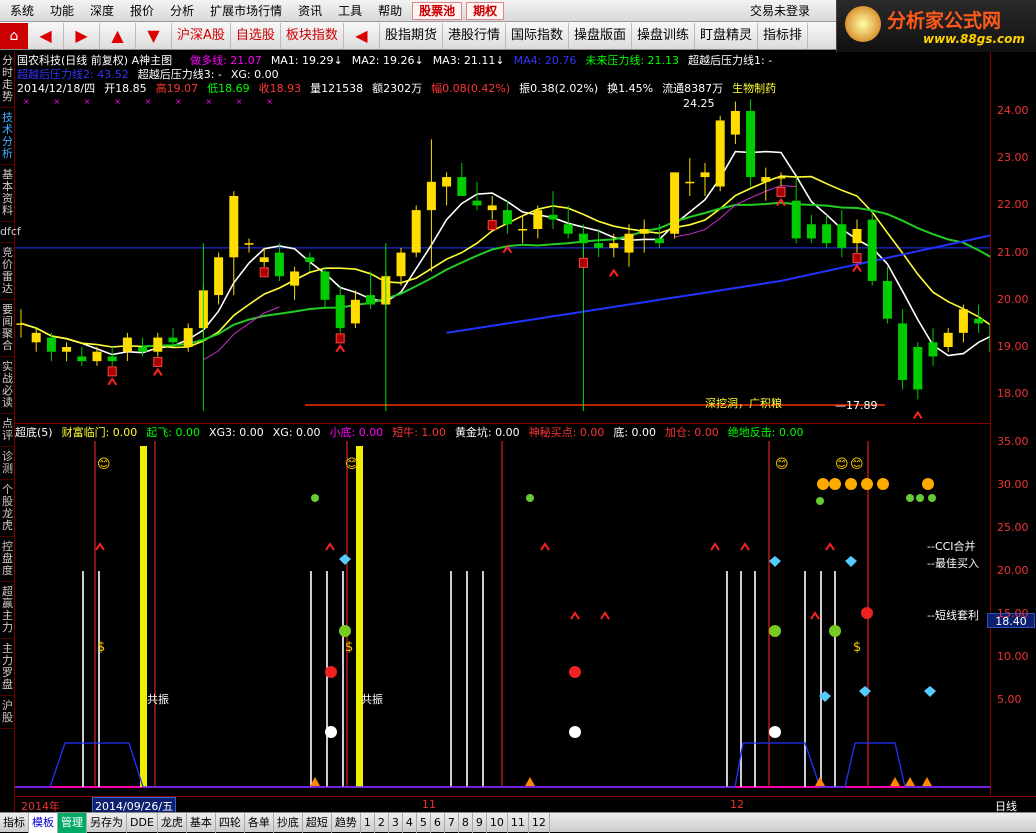 The image size is (1036, 833). What do you see at coordinates (43, 823) in the screenshot?
I see `bottom-tab-1: 模板` at bounding box center [43, 823].